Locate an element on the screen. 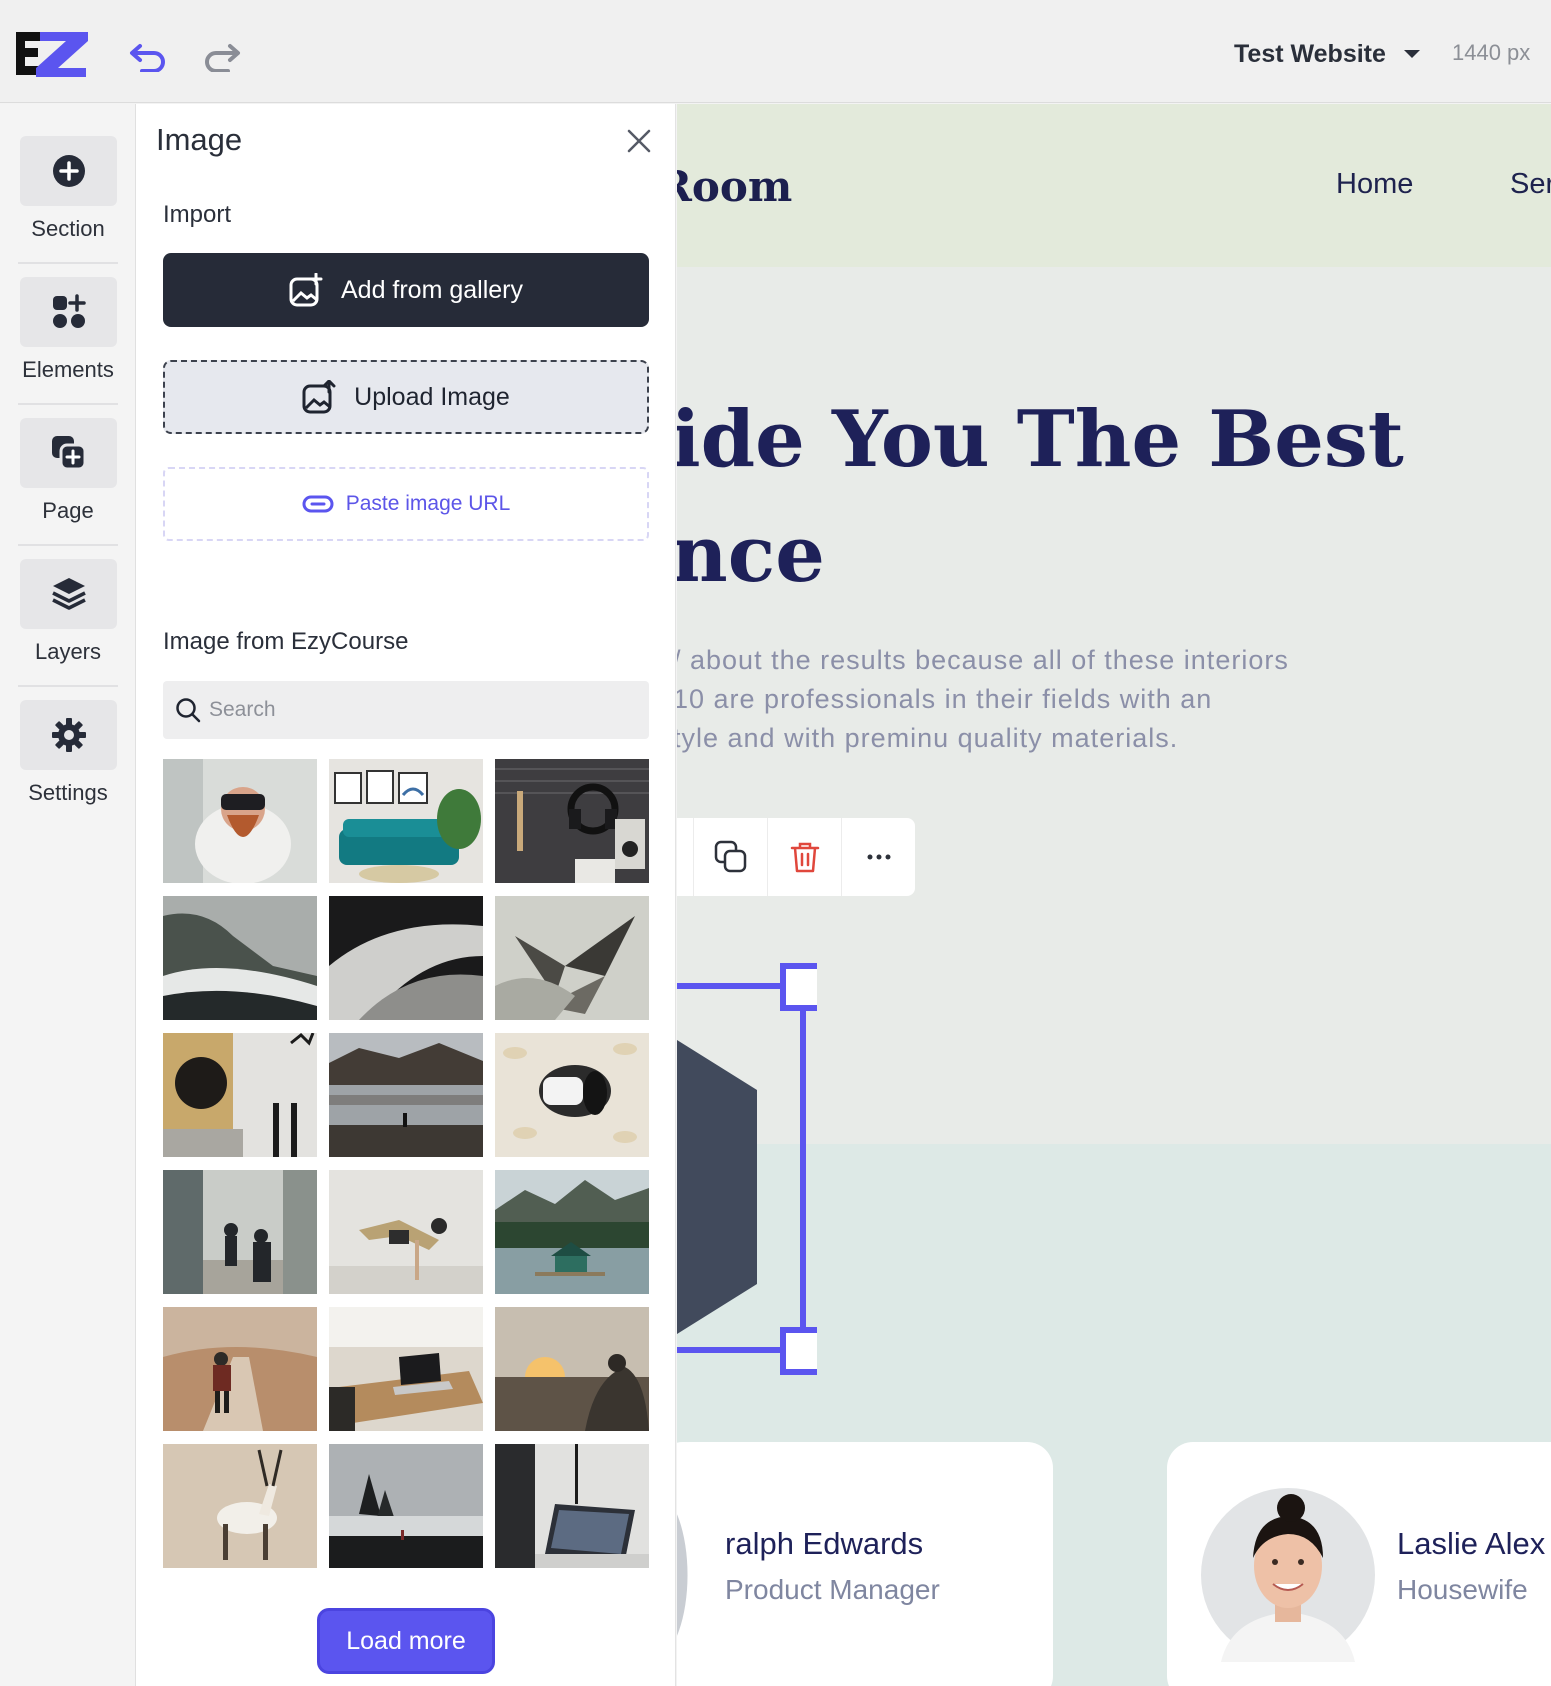 The width and height of the screenshot is (1551, 1686). link-icon is located at coordinates (318, 504).